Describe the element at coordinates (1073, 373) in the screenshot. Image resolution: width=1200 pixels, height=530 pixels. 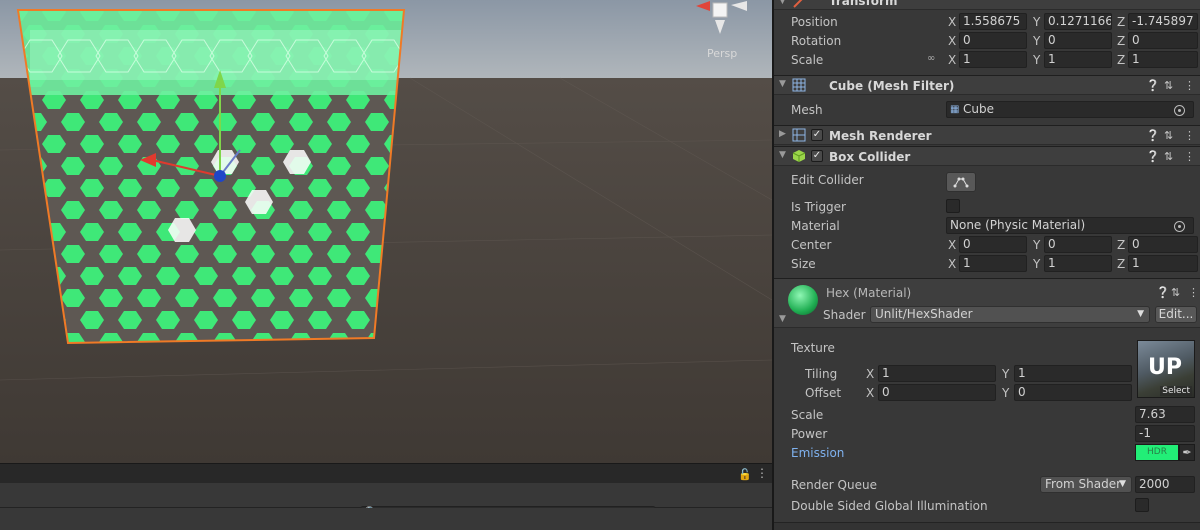
I see `tiling-y-field: 1` at that location.